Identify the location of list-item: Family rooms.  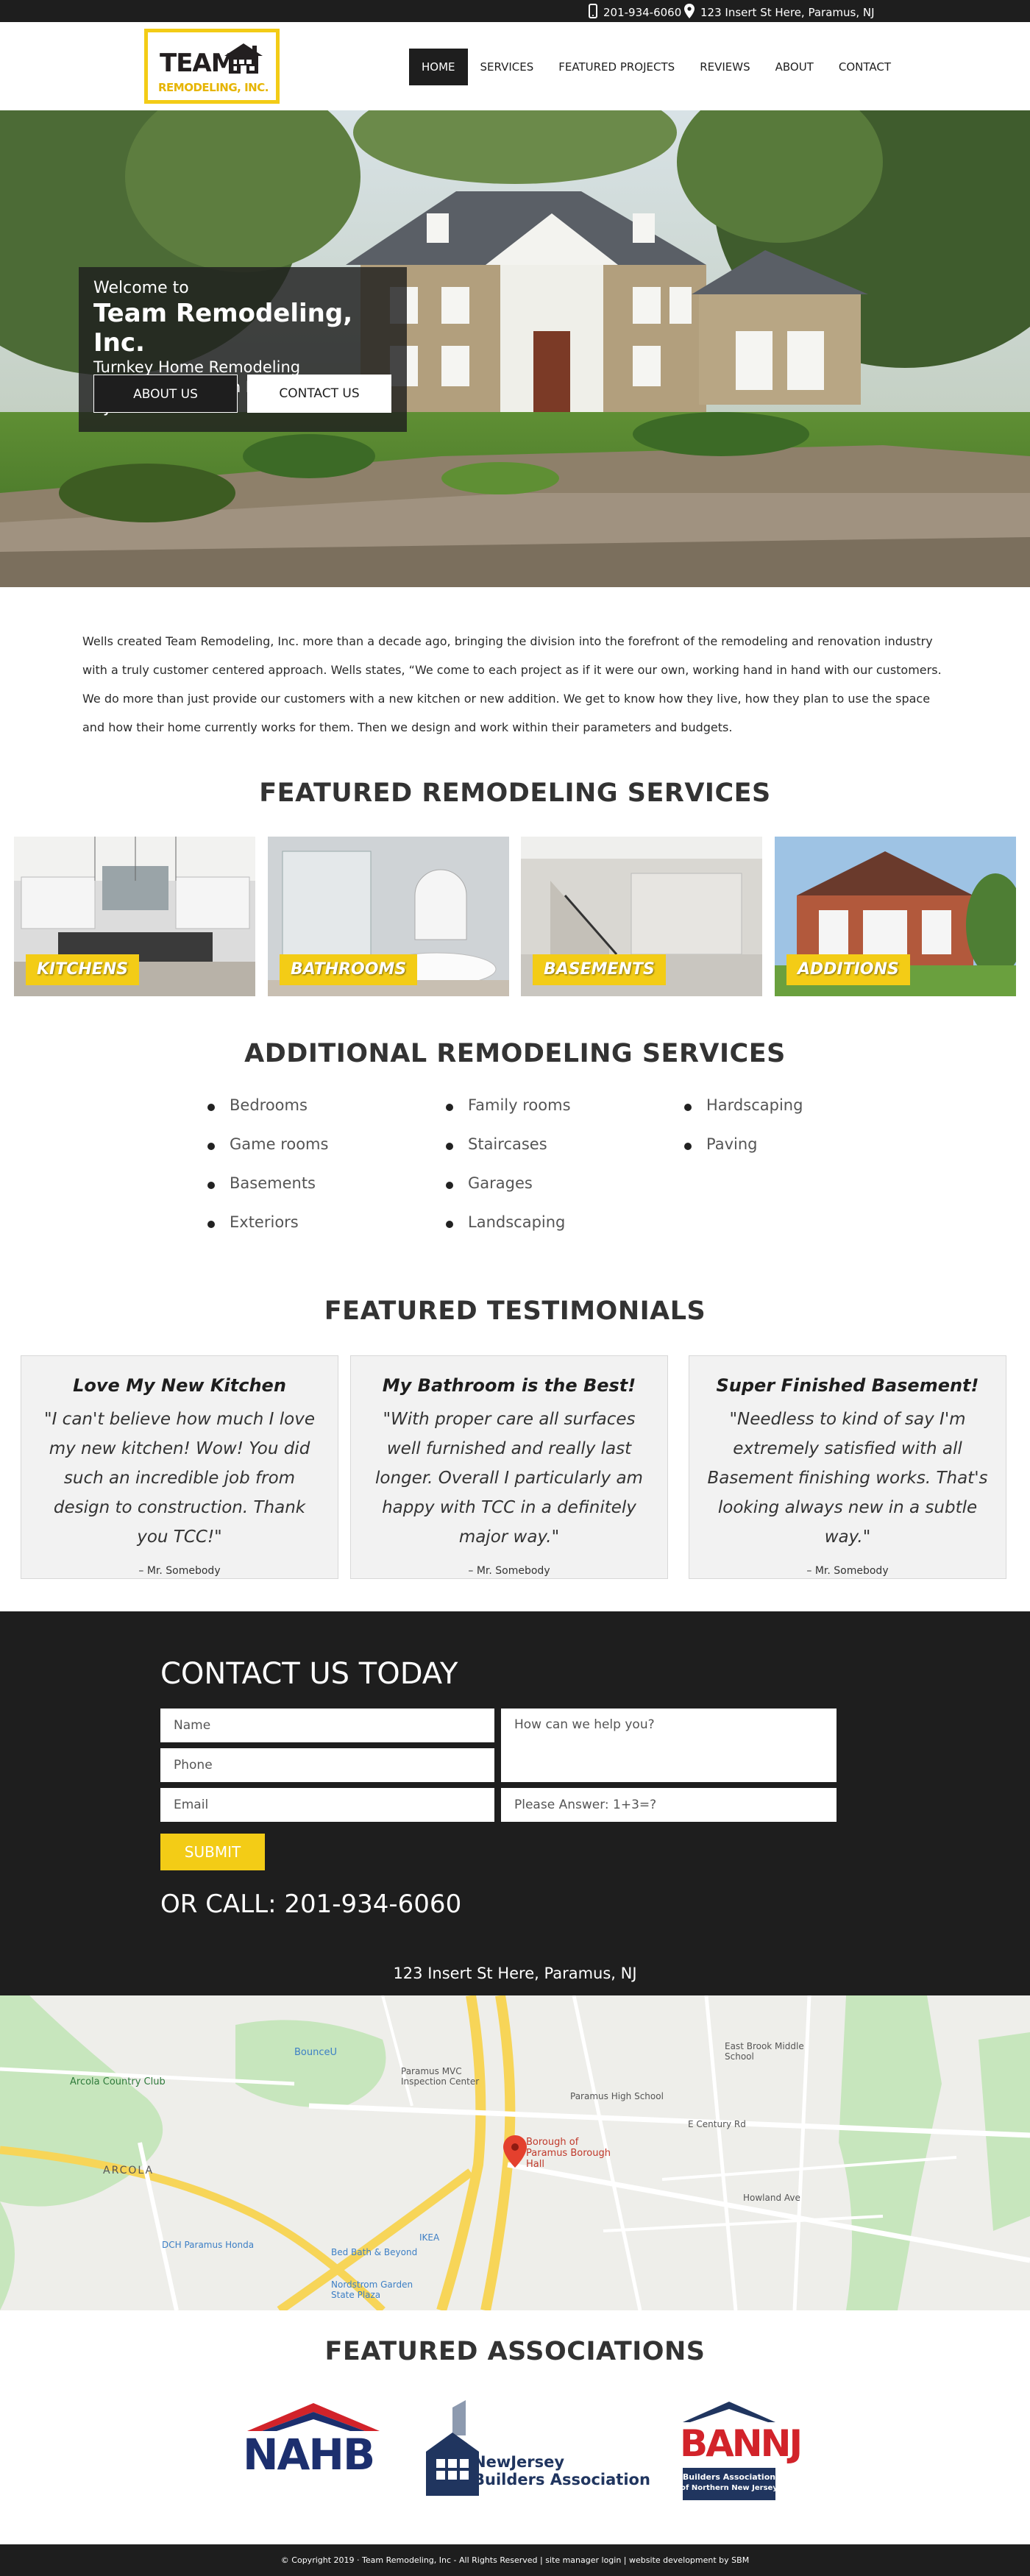
(509, 1115).